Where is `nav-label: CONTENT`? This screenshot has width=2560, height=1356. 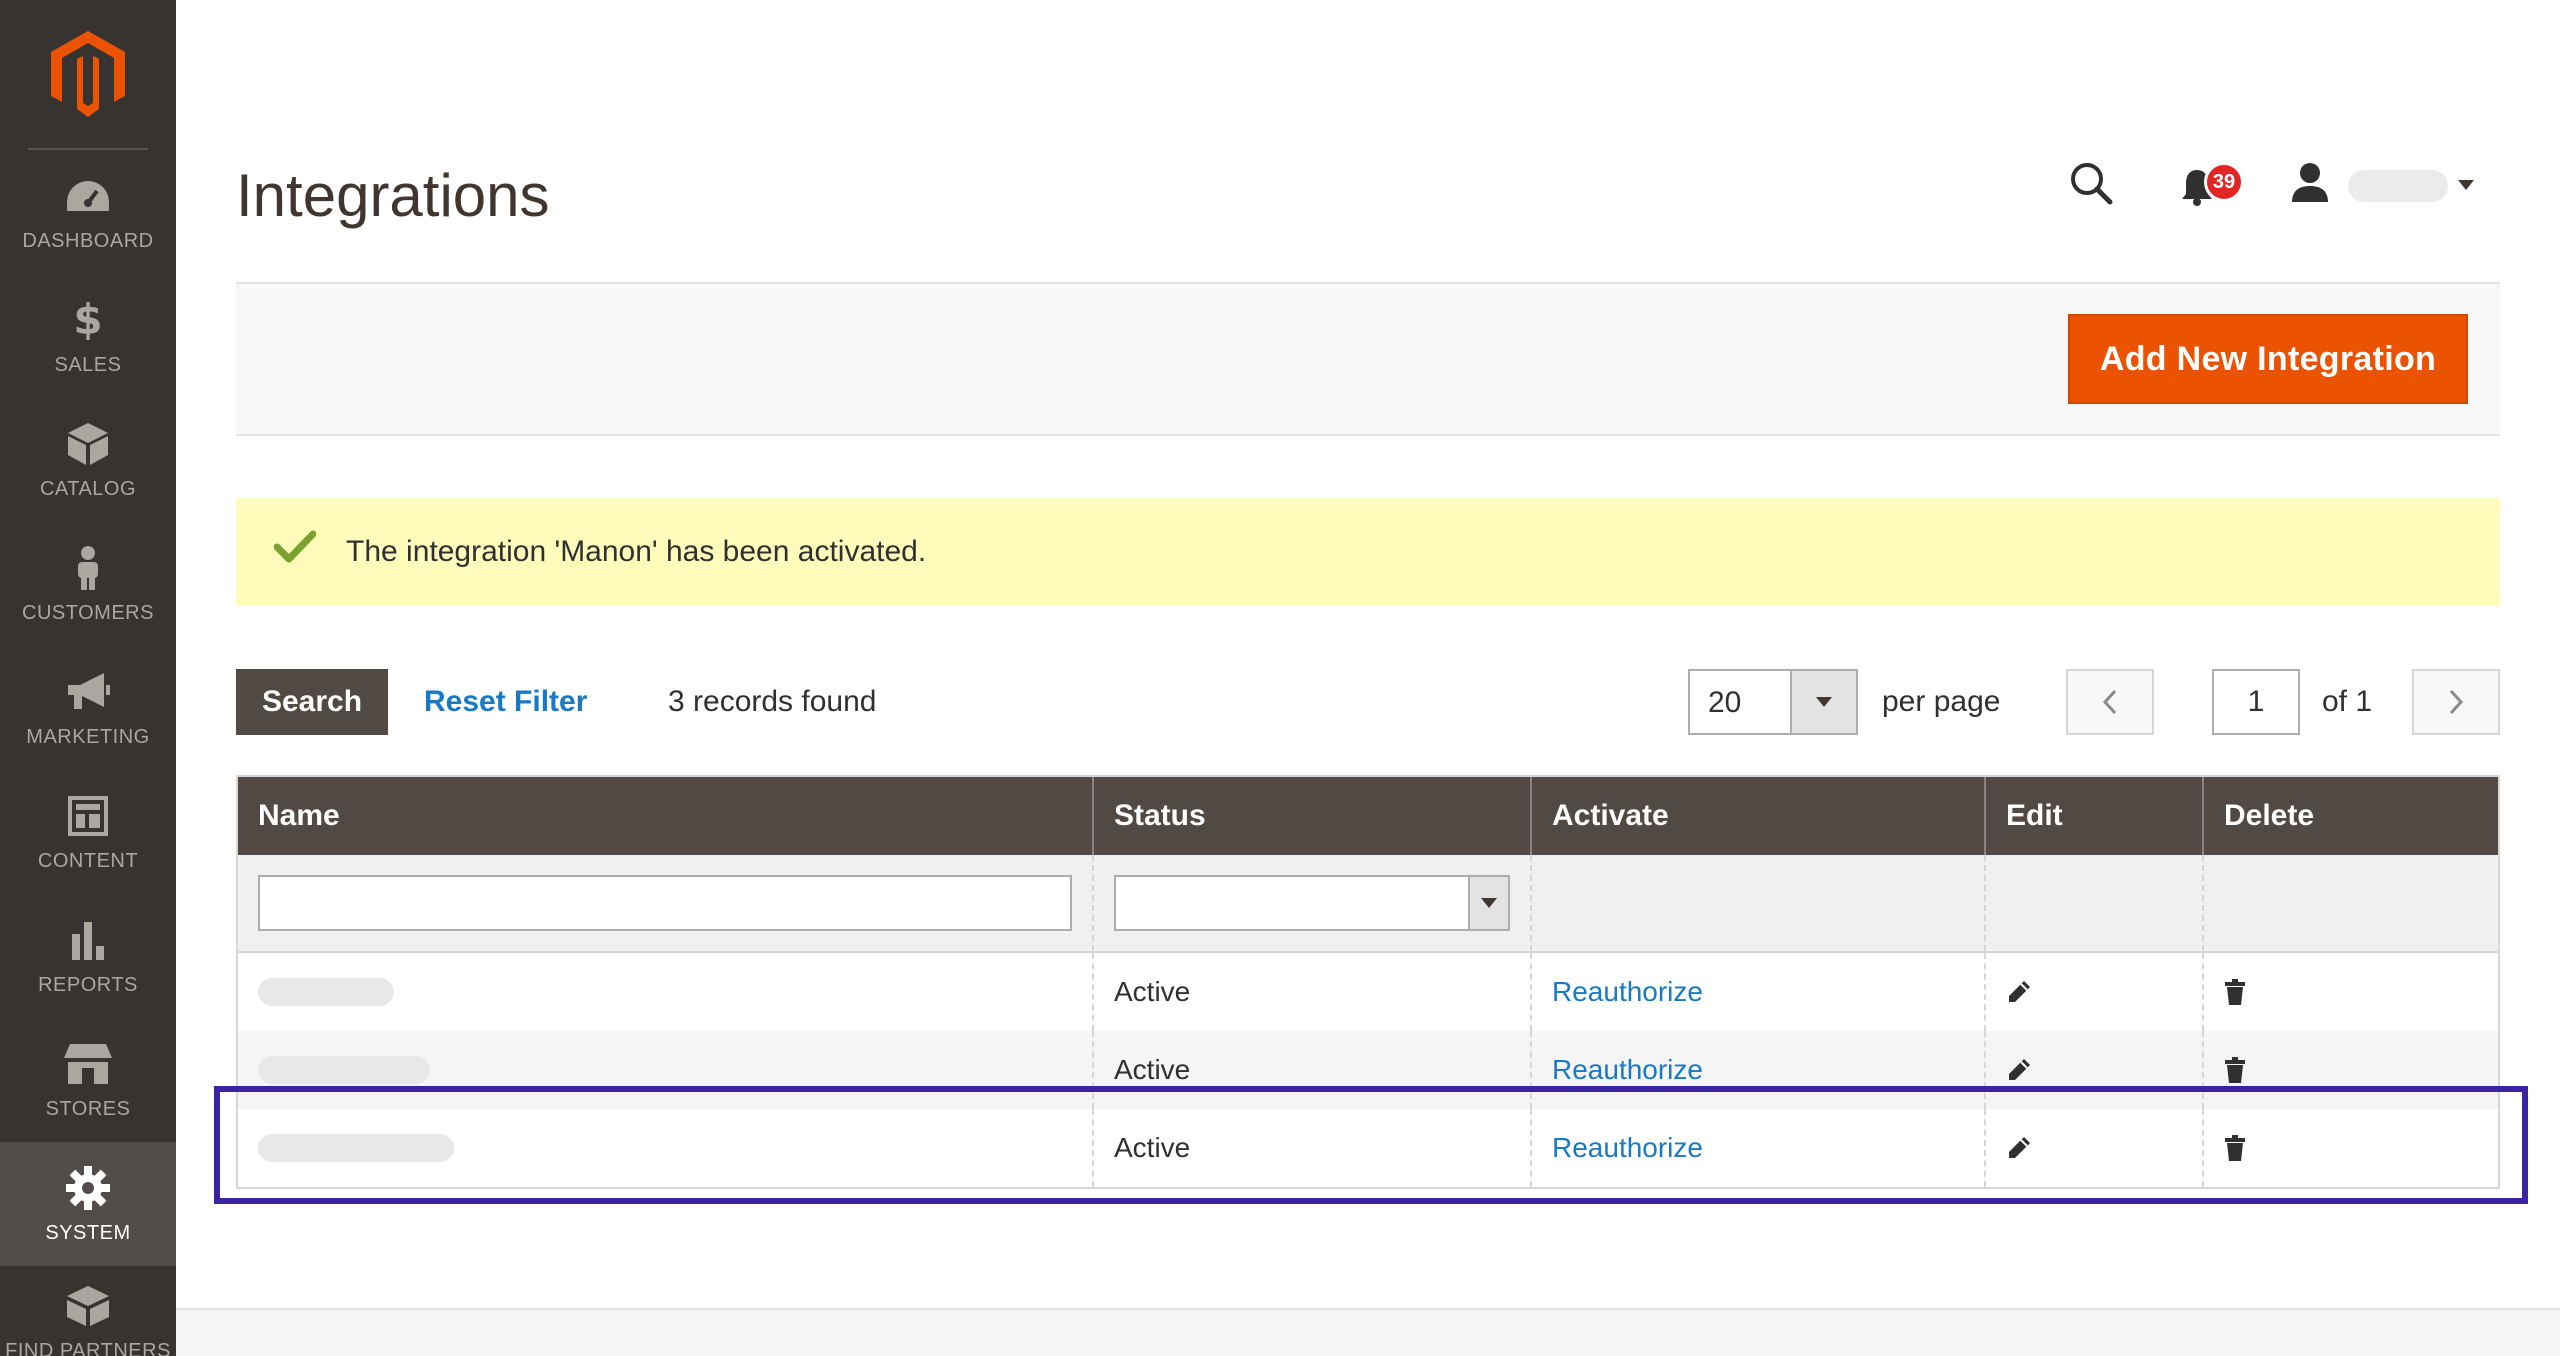
nav-label: CONTENT is located at coordinates (88, 860).